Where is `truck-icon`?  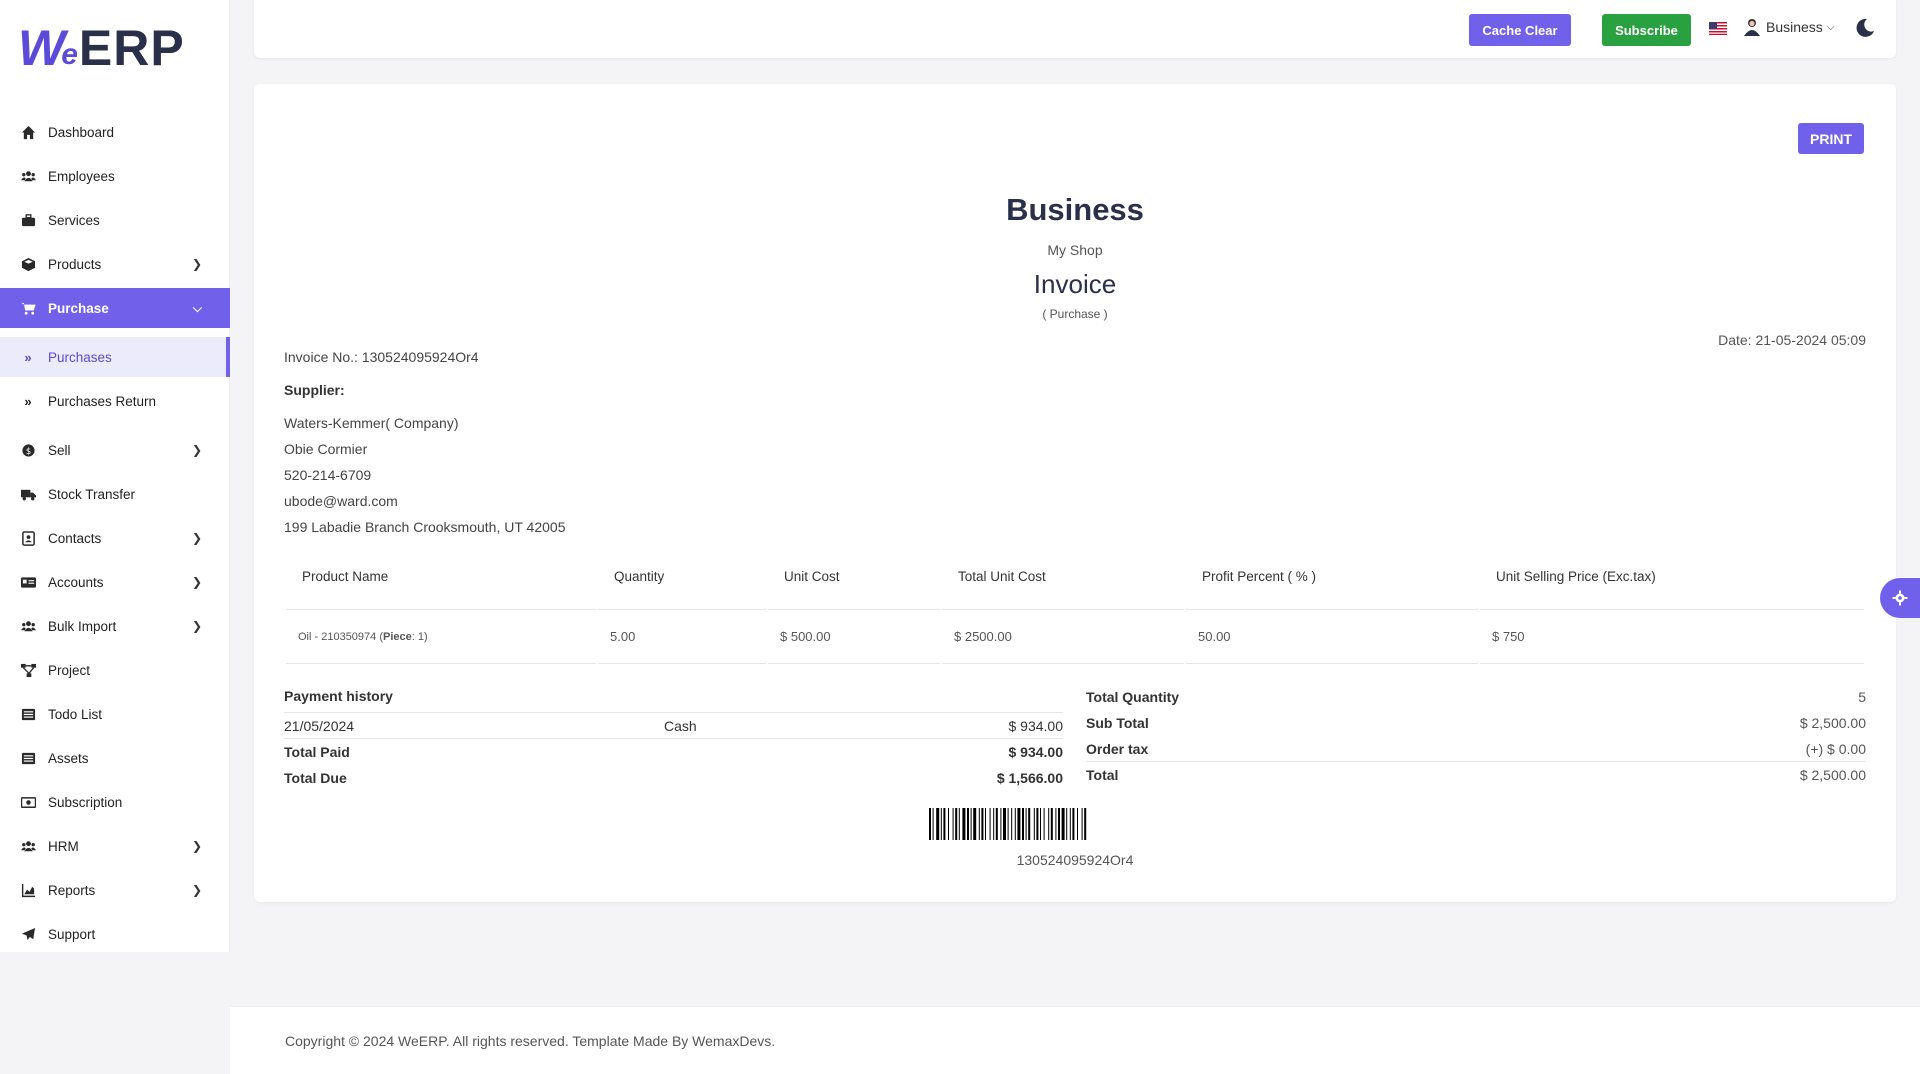 truck-icon is located at coordinates (28, 494).